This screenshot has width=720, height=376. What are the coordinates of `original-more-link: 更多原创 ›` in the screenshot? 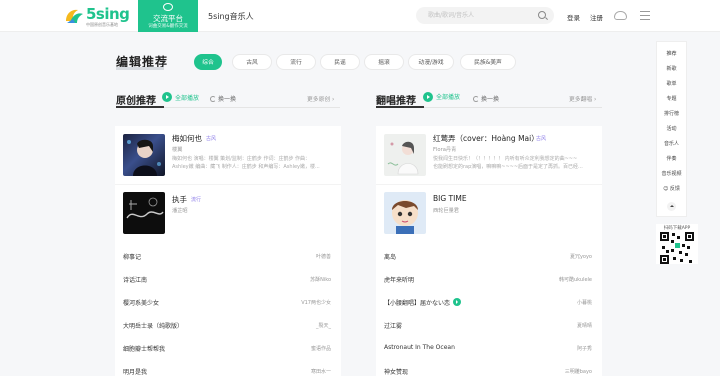 It's located at (320, 98).